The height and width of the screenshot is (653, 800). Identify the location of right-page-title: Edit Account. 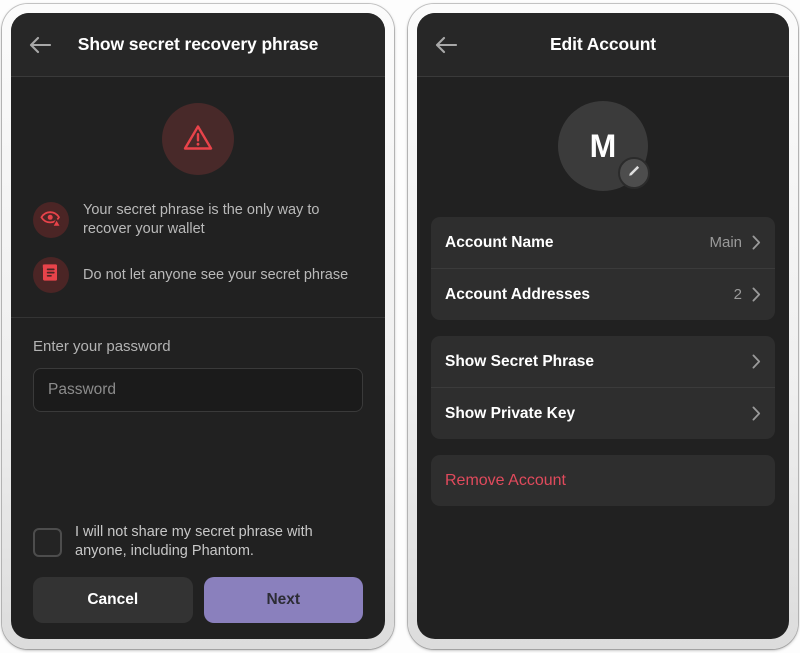
(603, 44).